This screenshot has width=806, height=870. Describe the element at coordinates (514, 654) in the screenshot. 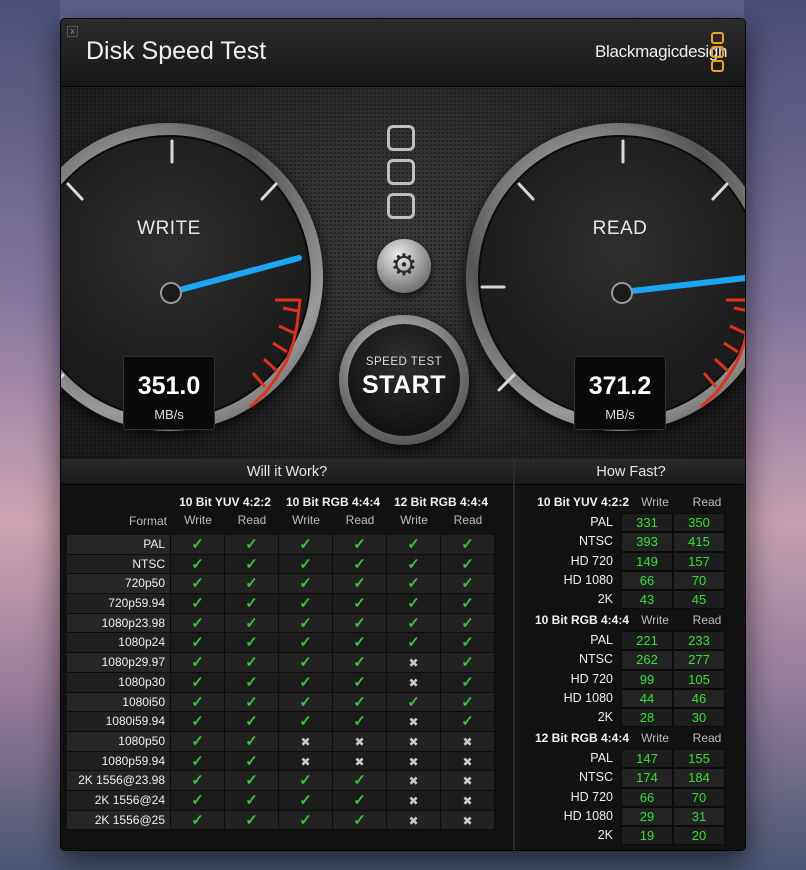

I see `section-divider` at that location.